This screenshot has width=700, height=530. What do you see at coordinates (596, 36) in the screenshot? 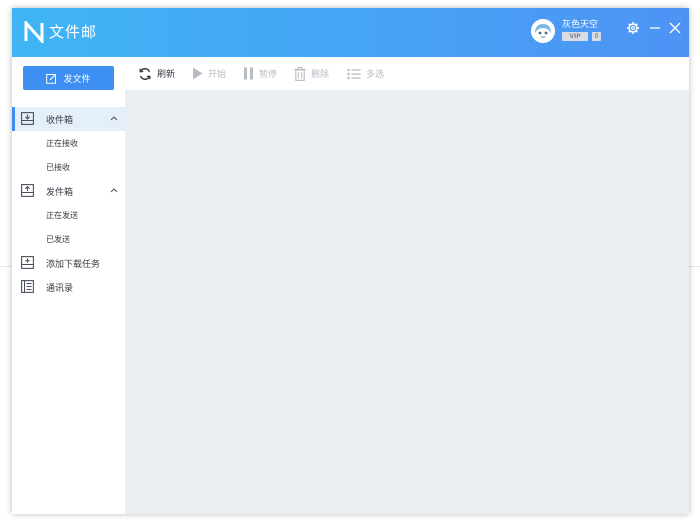
I see `level-badge: 8` at bounding box center [596, 36].